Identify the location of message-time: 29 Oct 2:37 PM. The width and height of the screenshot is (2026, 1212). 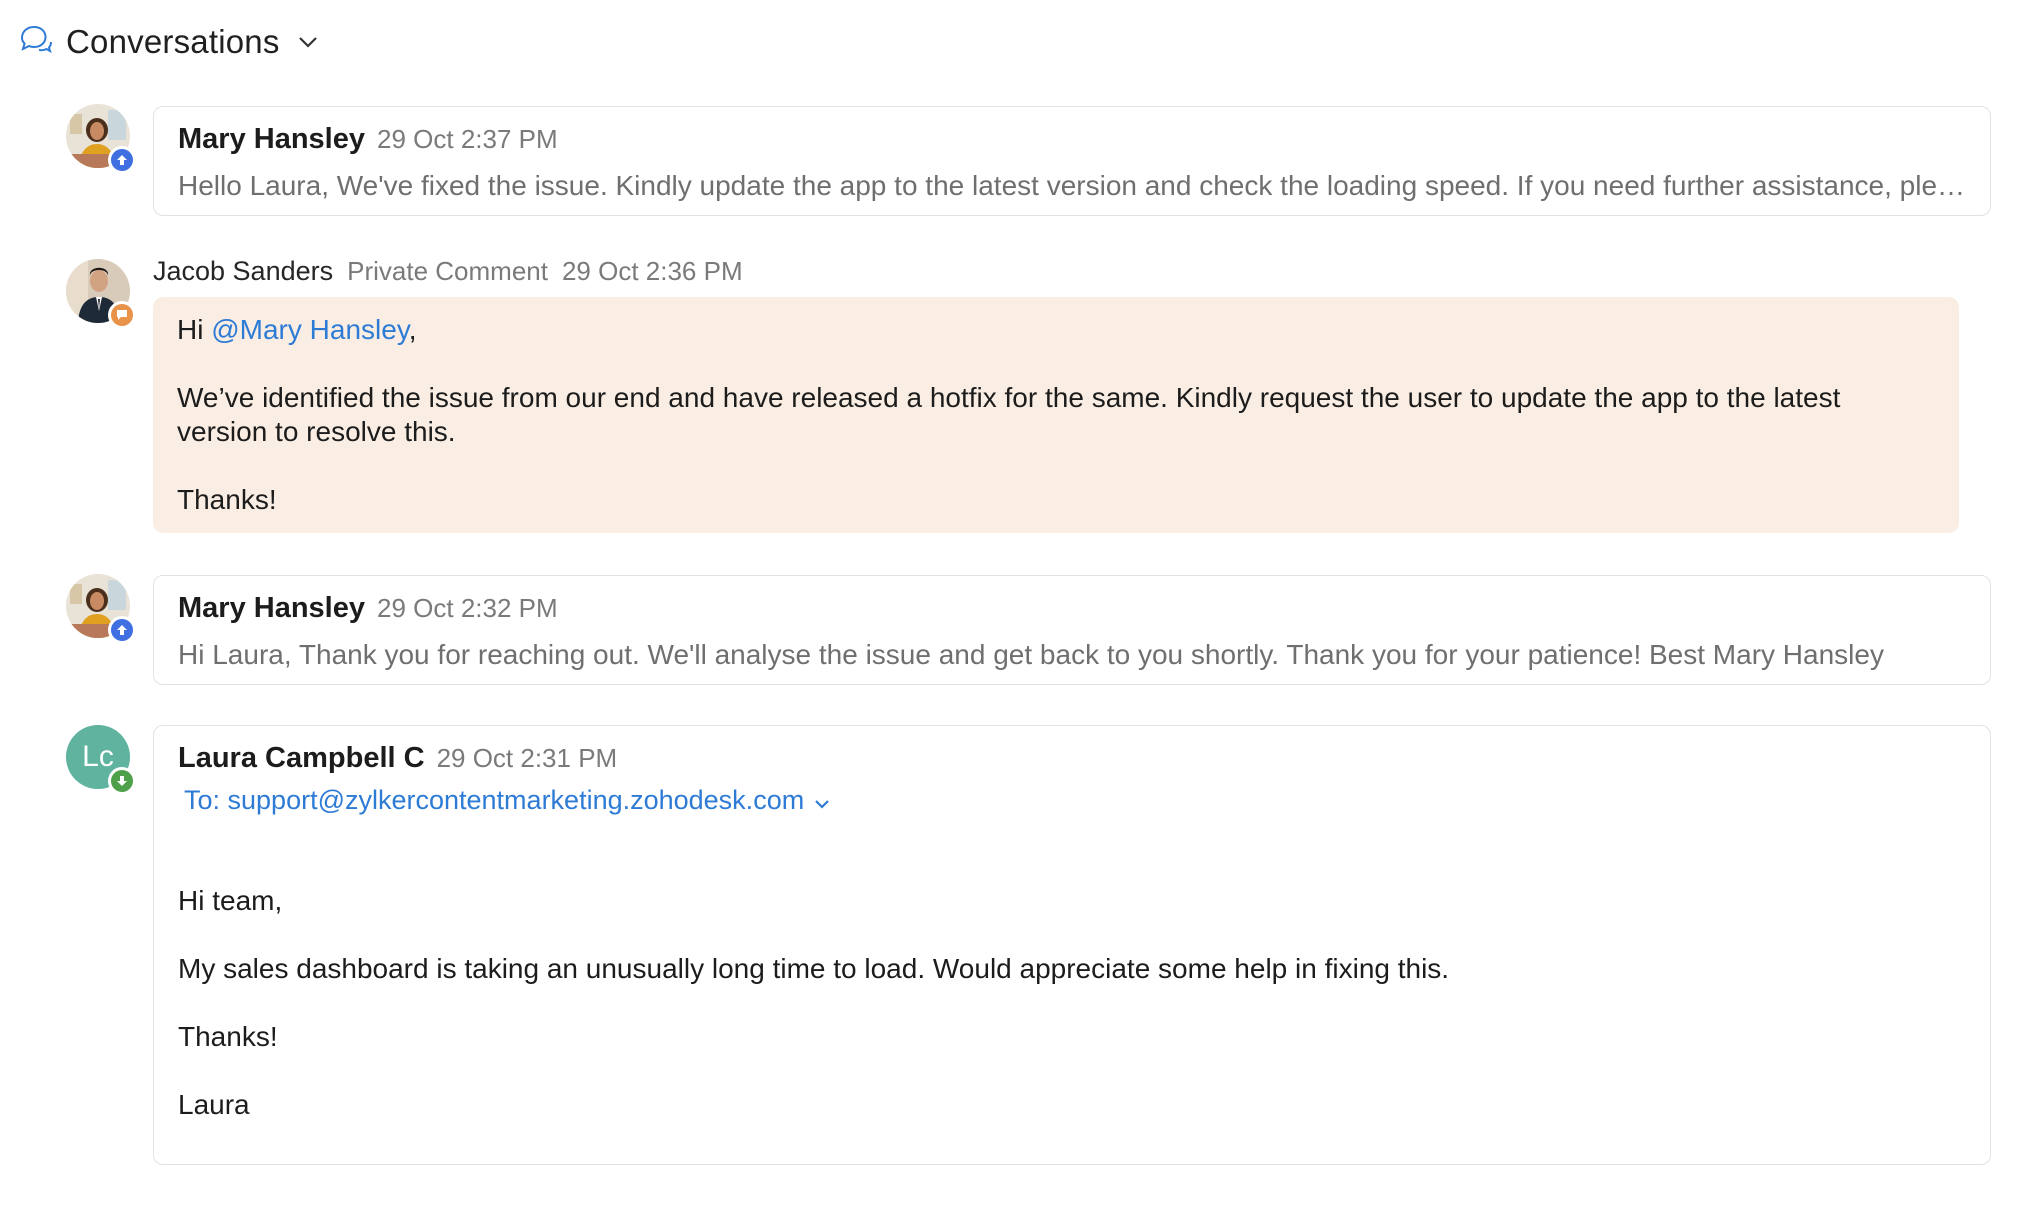
(467, 139).